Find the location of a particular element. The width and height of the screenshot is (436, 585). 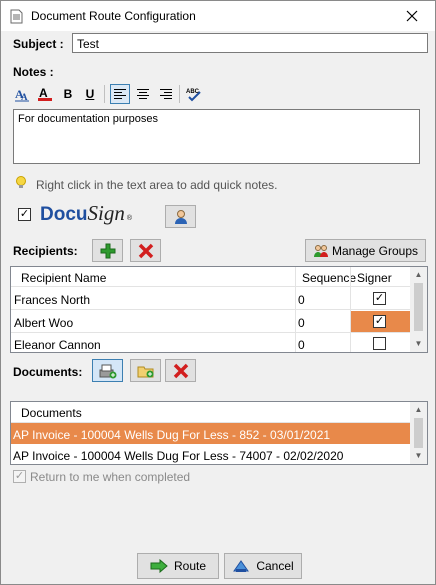

recipients-scrollbar: ▲ ▼ is located at coordinates (418, 309).